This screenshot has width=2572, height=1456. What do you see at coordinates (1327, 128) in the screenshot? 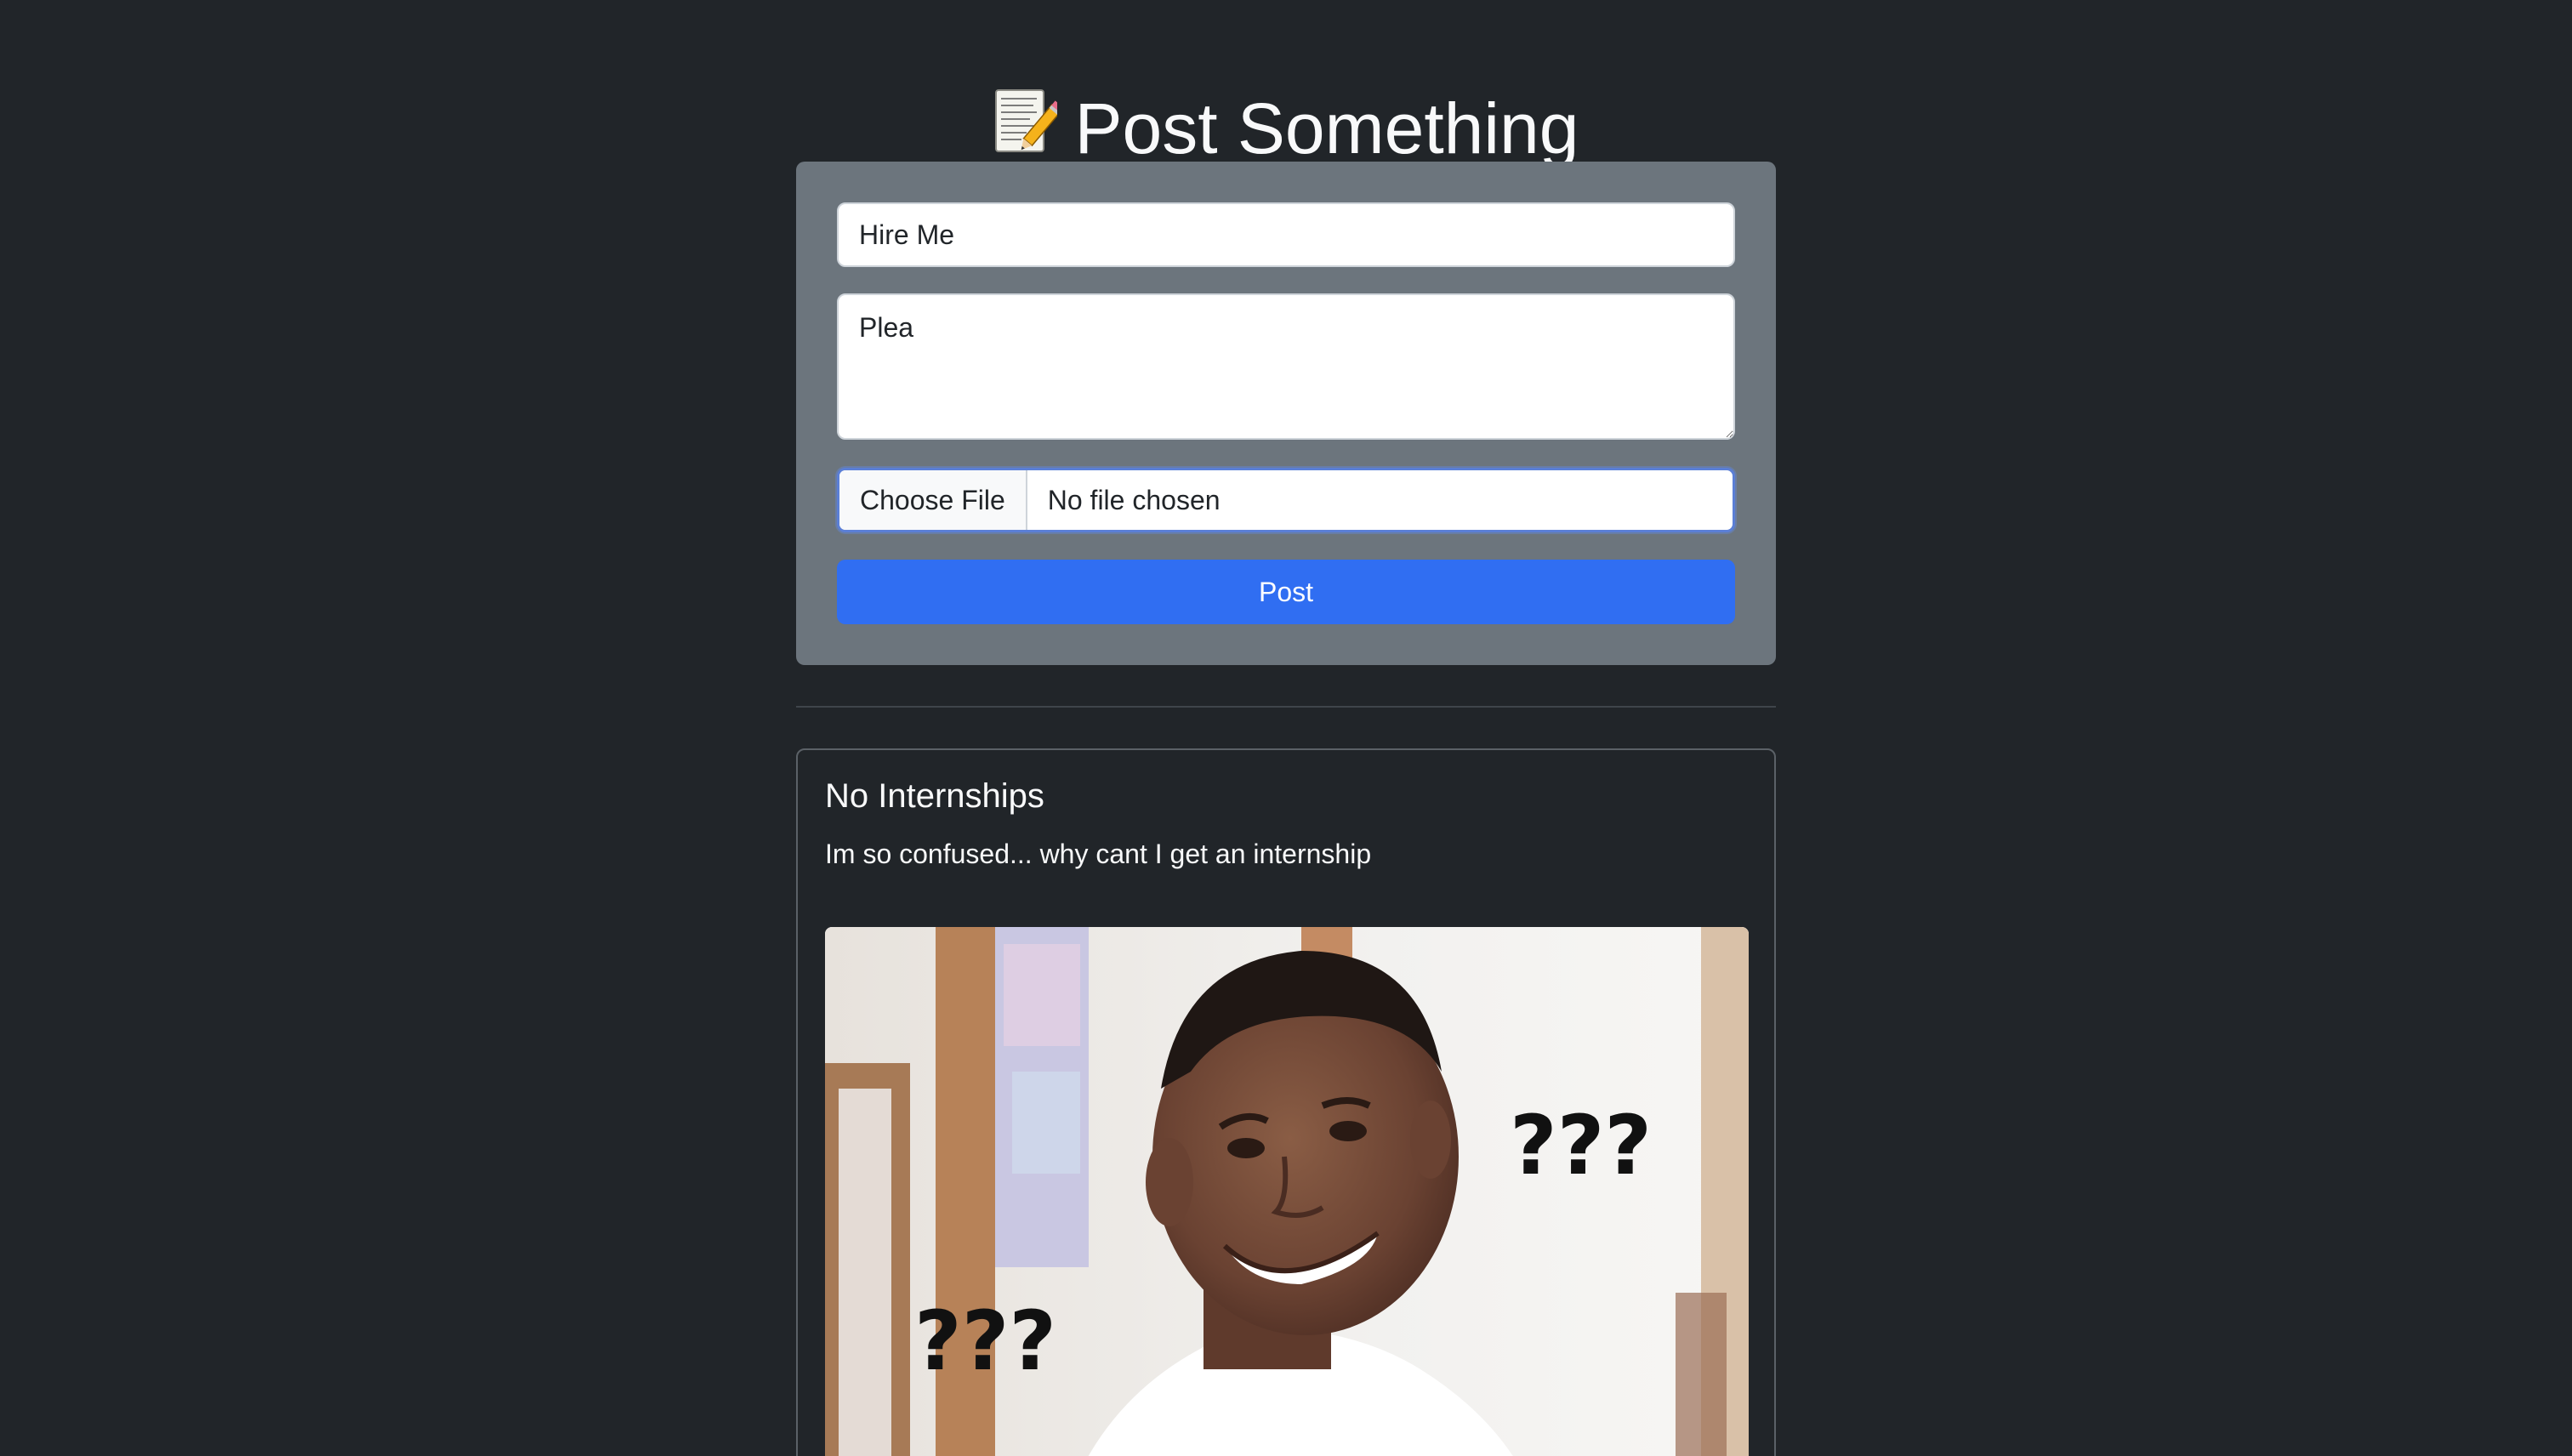
I see `page-title-text: Post Something` at bounding box center [1327, 128].